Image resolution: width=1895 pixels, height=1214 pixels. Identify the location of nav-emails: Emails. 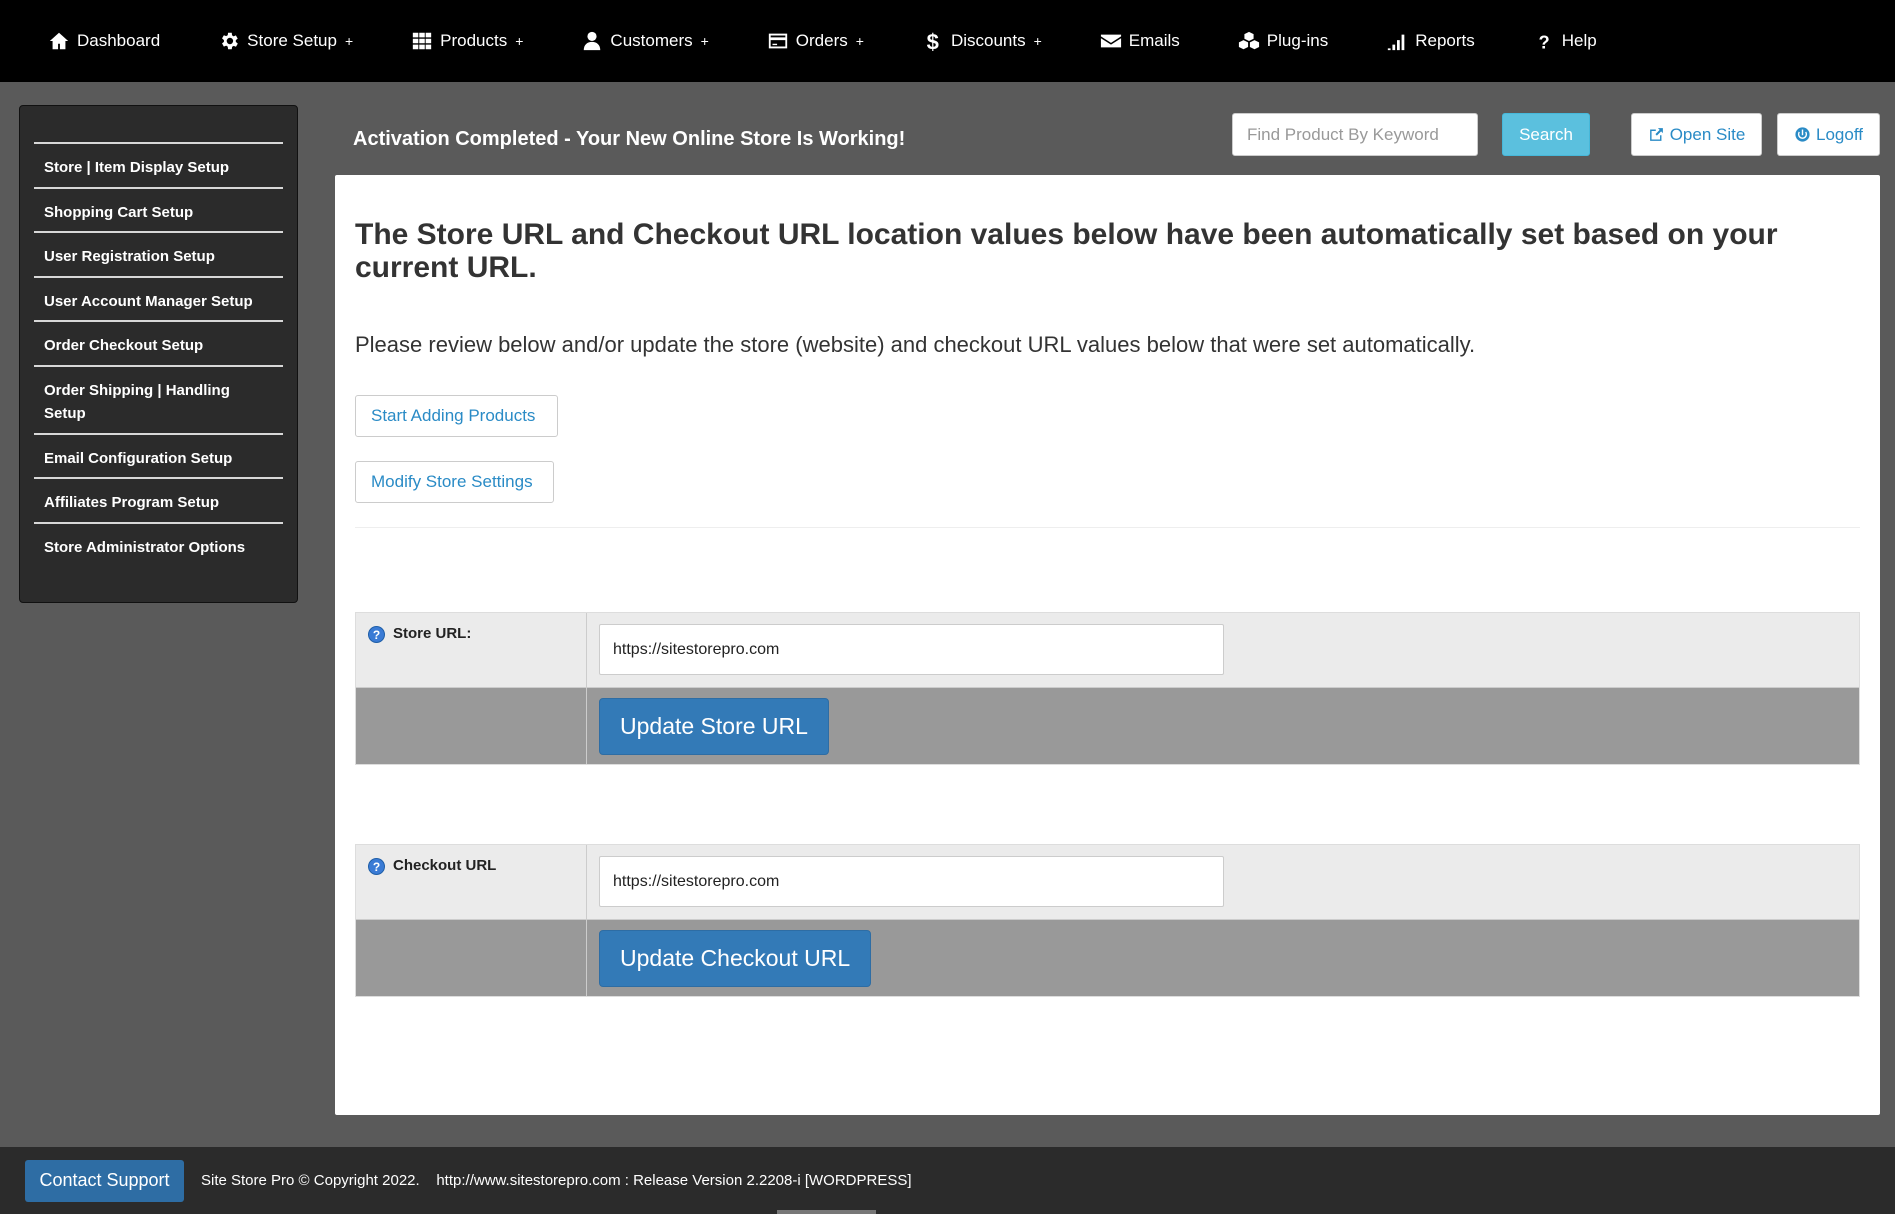
(1140, 41).